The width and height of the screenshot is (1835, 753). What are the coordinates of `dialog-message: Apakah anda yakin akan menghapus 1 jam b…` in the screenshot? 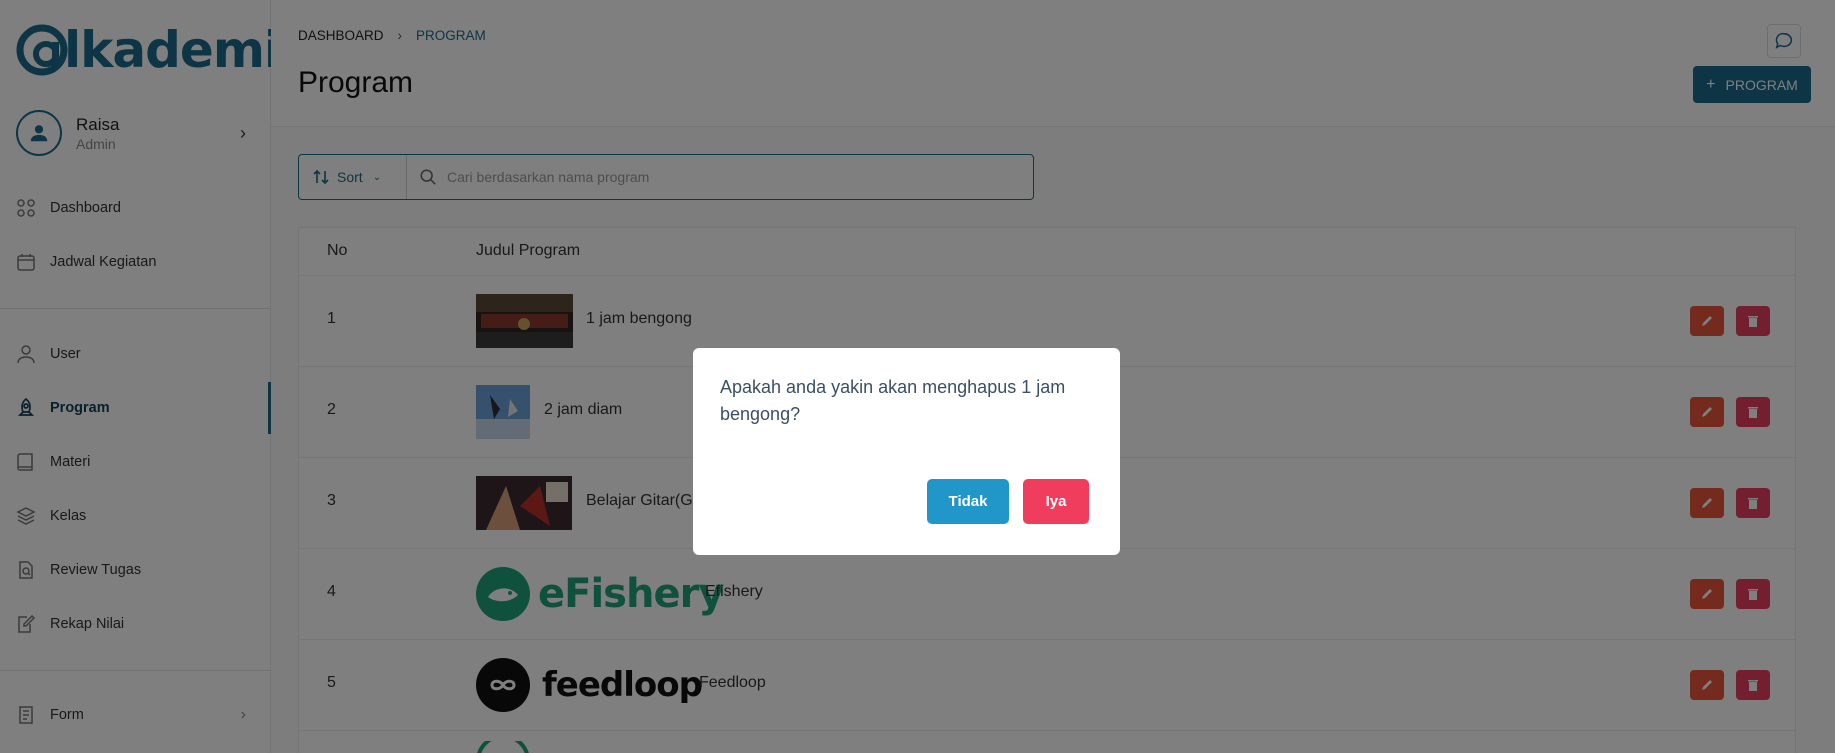 It's located at (893, 400).